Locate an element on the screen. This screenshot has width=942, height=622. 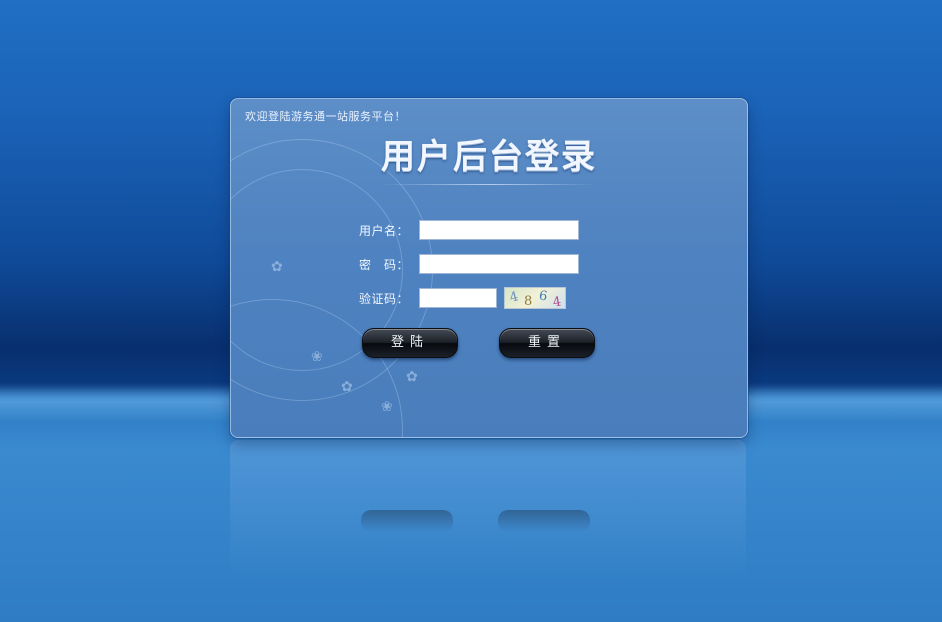
password-label: 密 码： is located at coordinates (384, 264).